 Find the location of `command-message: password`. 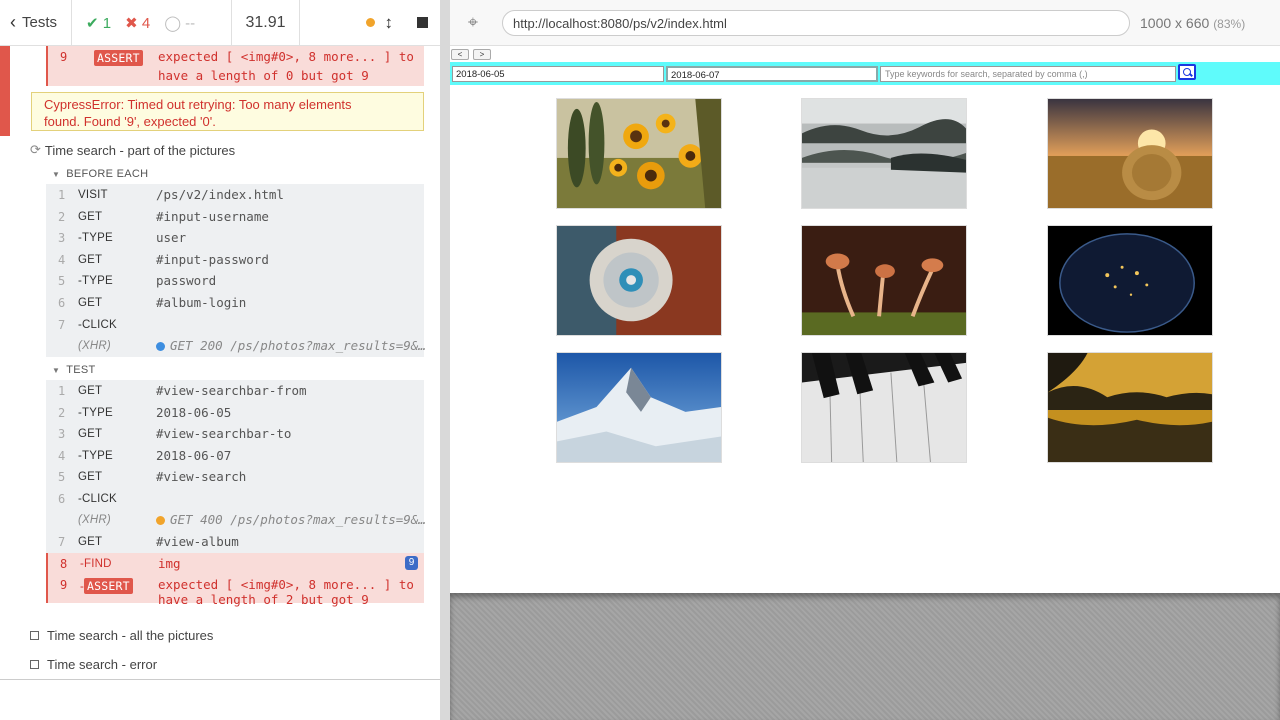

command-message: password is located at coordinates (186, 280).